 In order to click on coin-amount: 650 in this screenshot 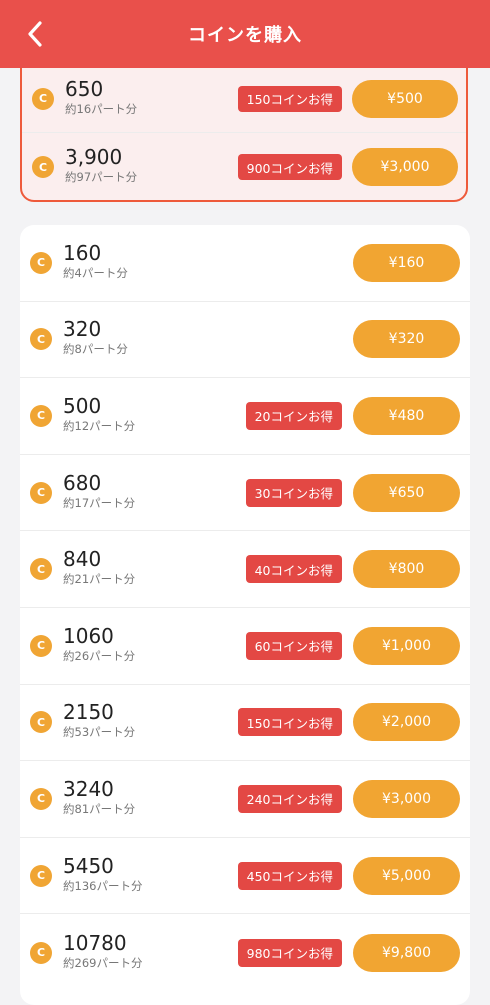, I will do `click(84, 88)`.